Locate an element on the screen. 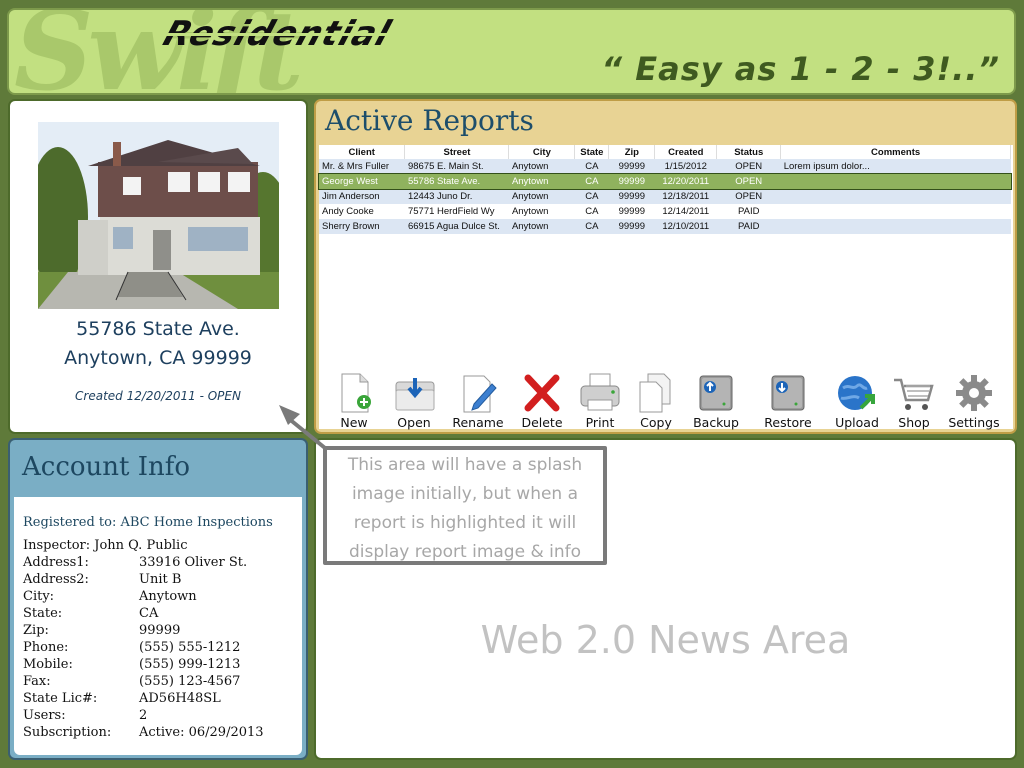 This screenshot has width=1024, height=768. account-field-row: Phone: (555) 555-1212 is located at coordinates (143, 647).